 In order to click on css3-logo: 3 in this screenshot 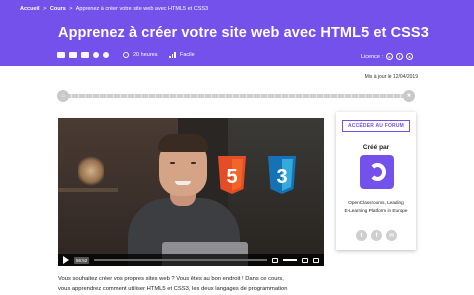, I will do `click(282, 175)`.